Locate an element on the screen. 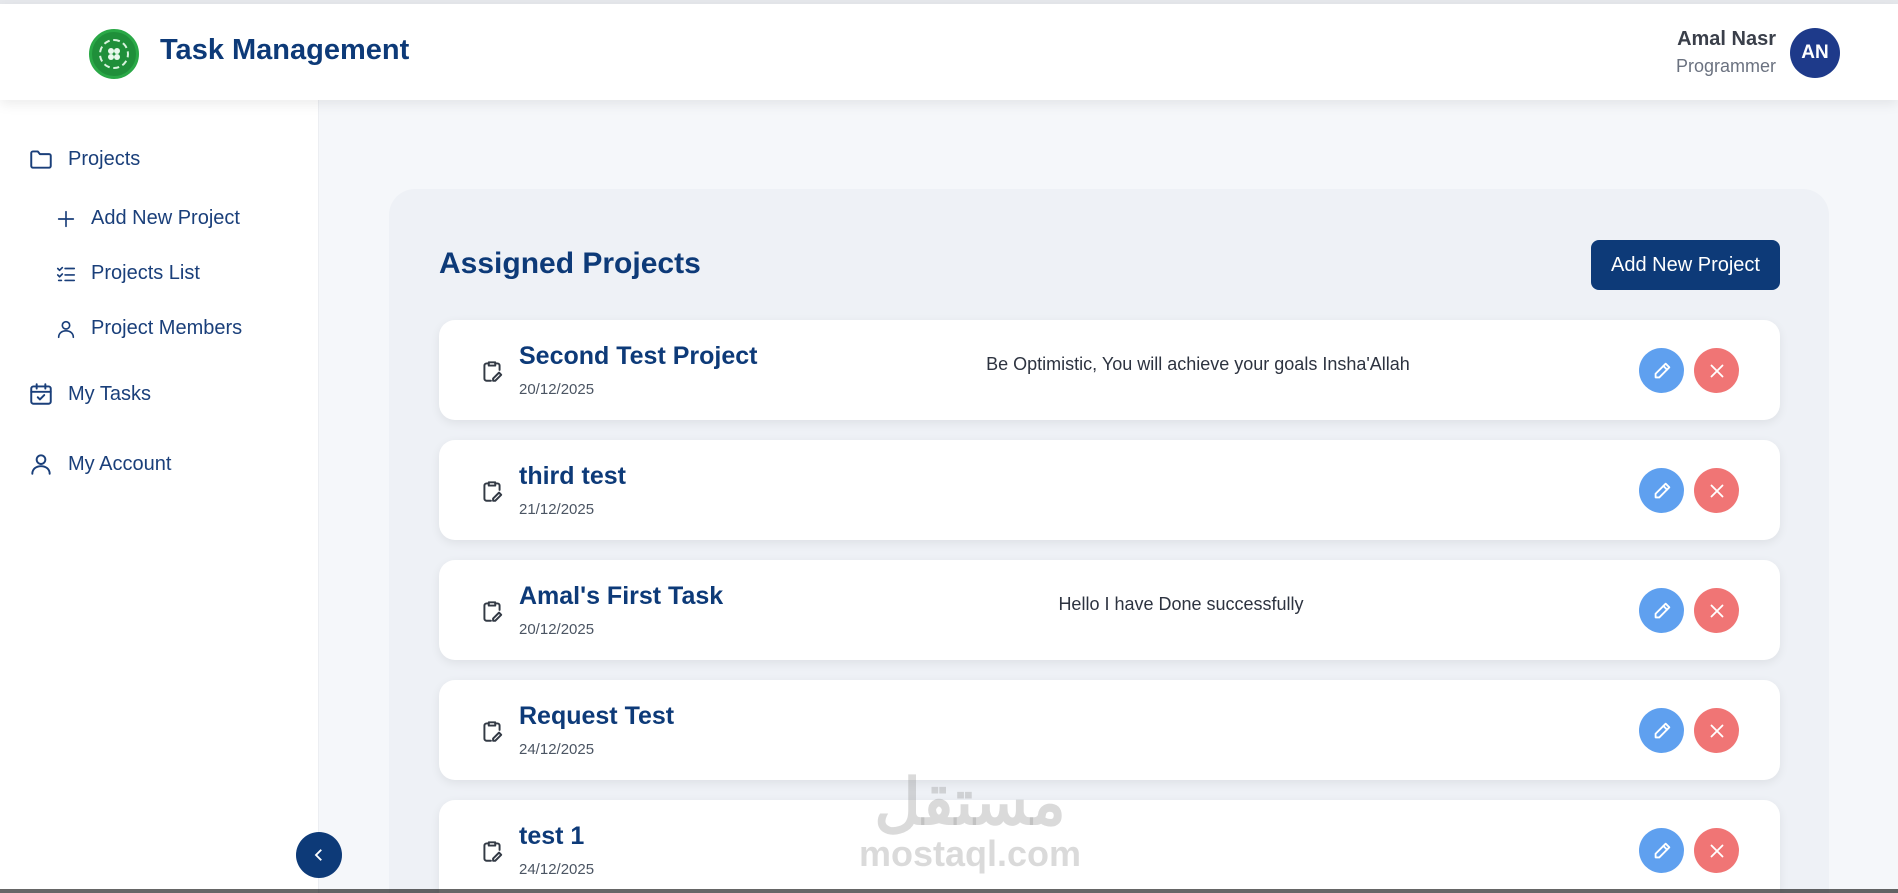 This screenshot has height=893, width=1898. project-name: Amal's First Task is located at coordinates (621, 596).